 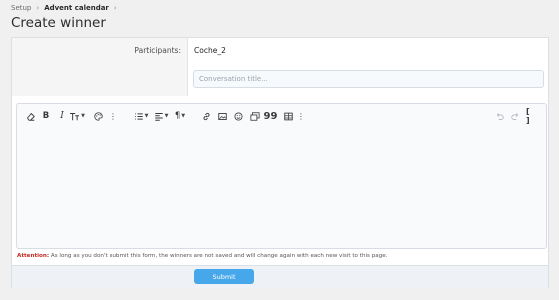 I want to click on eraser-icon, so click(x=30, y=116).